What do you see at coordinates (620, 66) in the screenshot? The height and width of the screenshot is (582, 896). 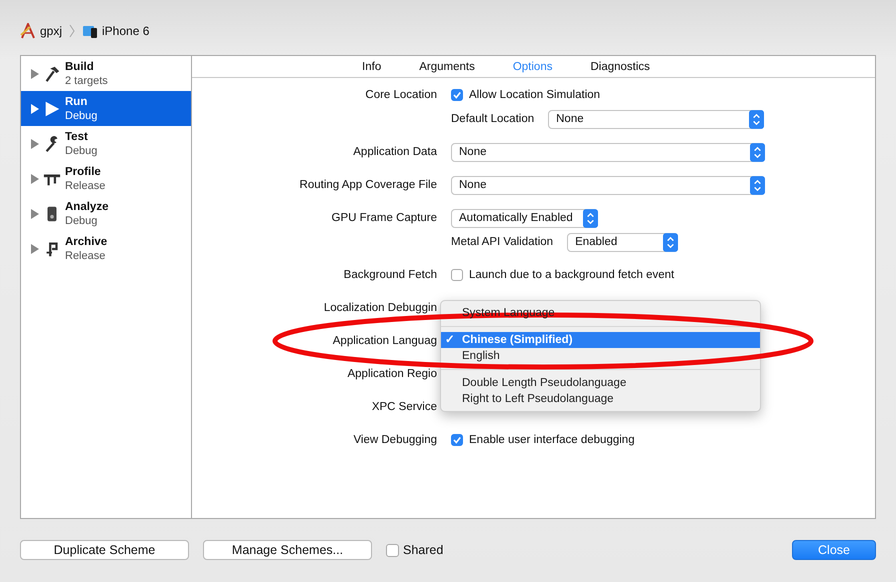 I see `tab: Diagnostics` at bounding box center [620, 66].